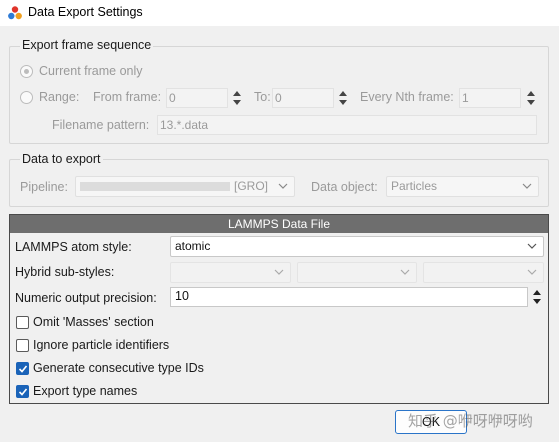  What do you see at coordinates (26, 71) in the screenshot?
I see `current-frame-radio` at bounding box center [26, 71].